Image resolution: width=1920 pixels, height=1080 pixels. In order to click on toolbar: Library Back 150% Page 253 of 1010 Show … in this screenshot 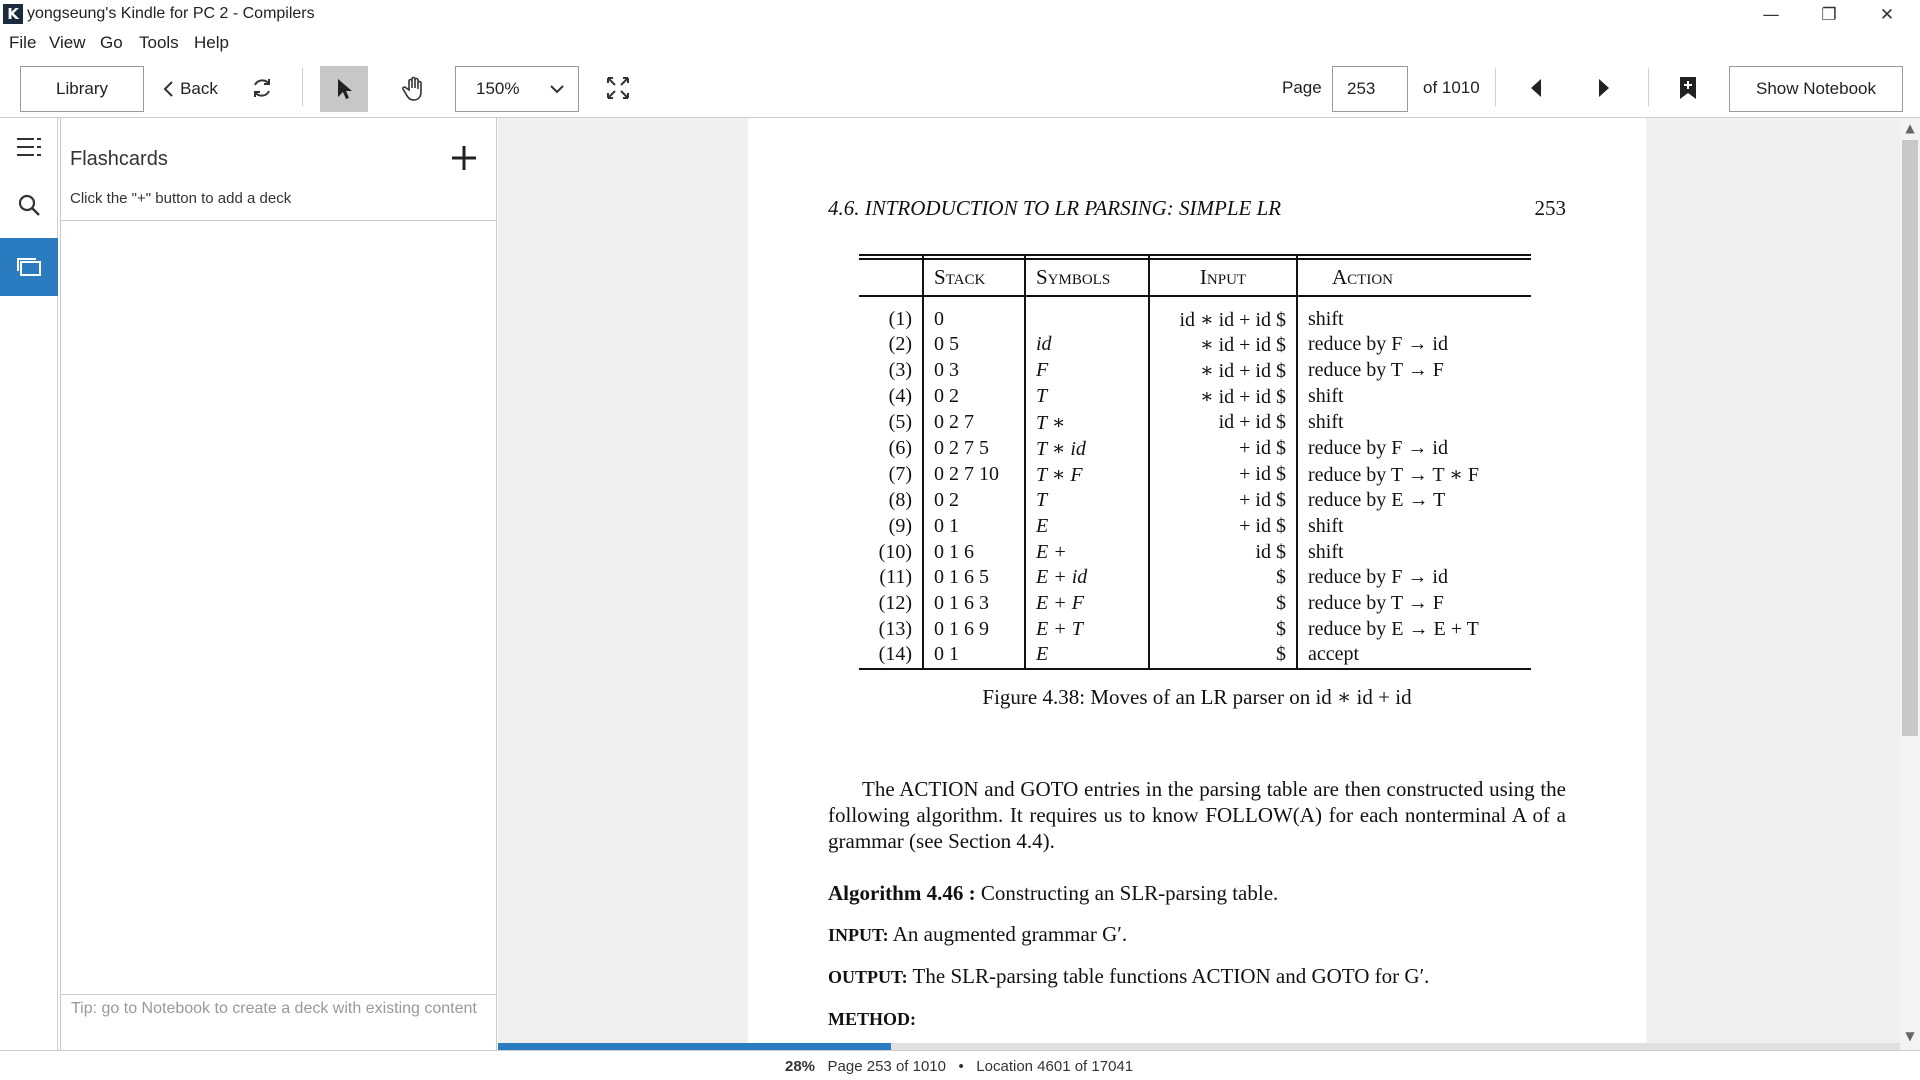, I will do `click(960, 87)`.